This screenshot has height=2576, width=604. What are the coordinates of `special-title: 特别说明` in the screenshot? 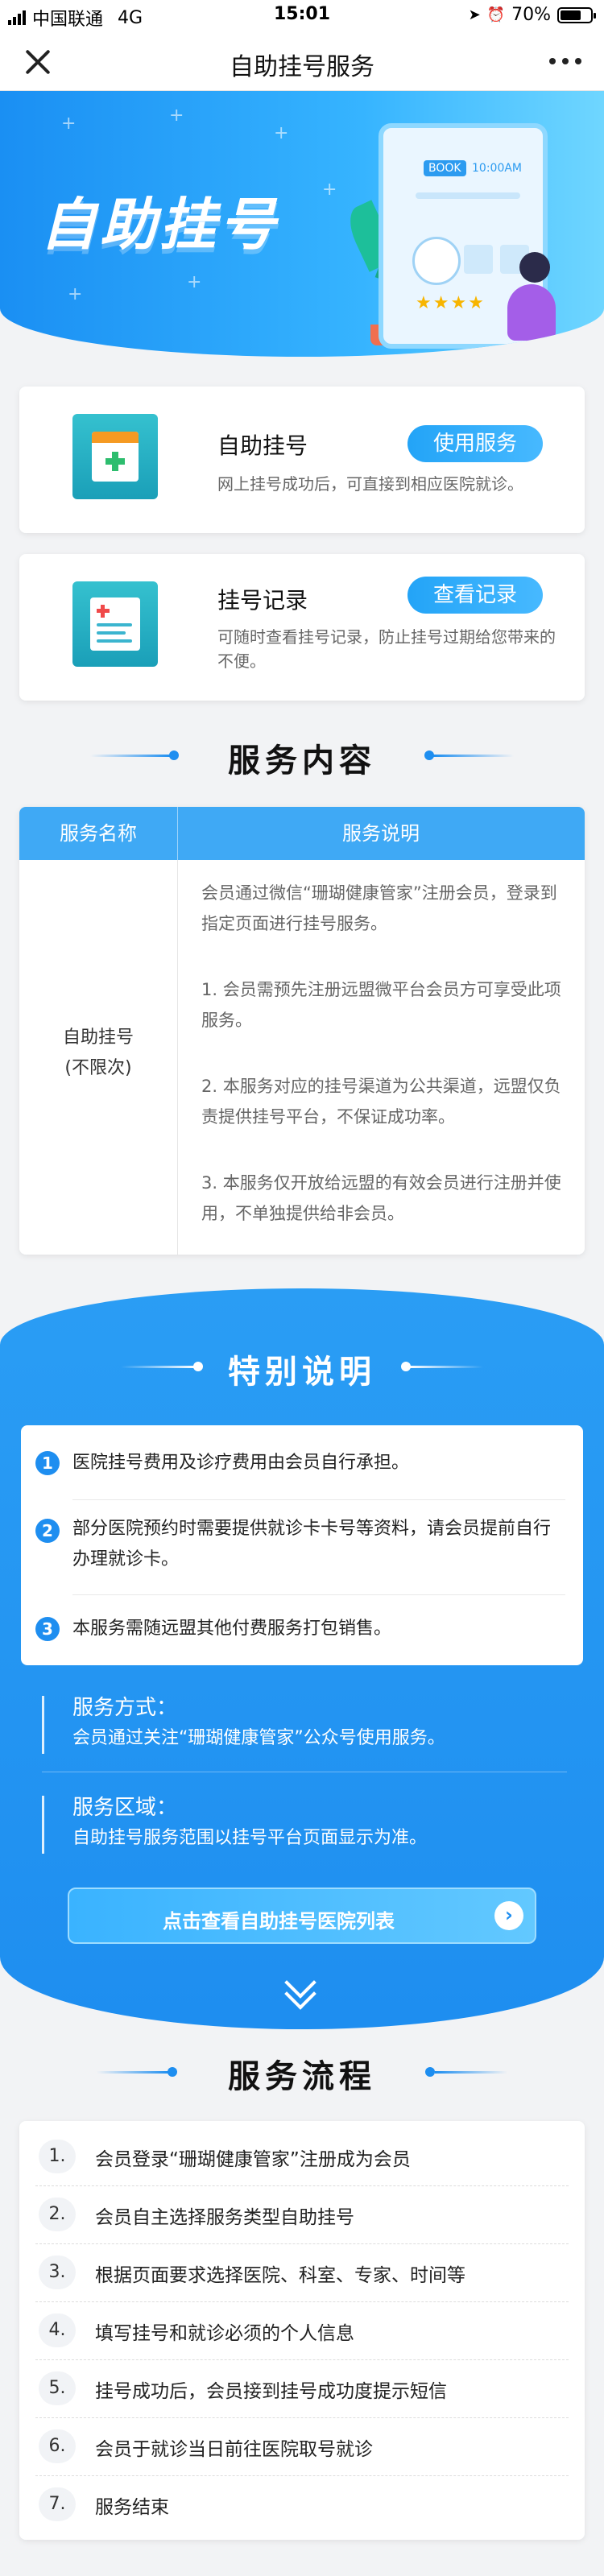 It's located at (302, 1372).